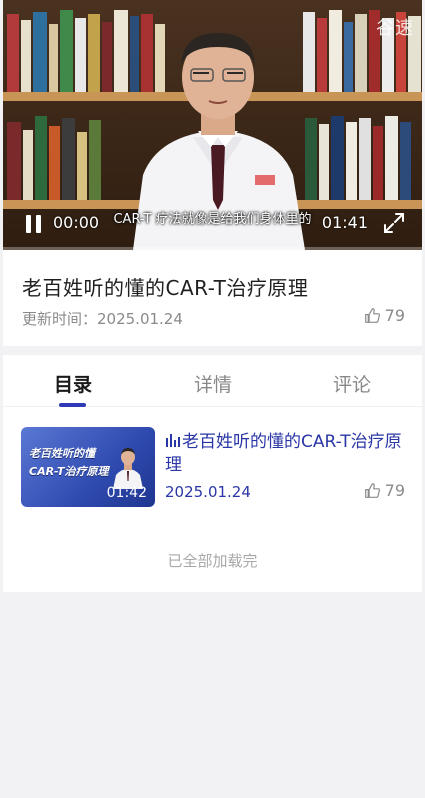 Image resolution: width=425 pixels, height=798 pixels. I want to click on cover-title-line2: CAR-T治疗原理, so click(69, 471).